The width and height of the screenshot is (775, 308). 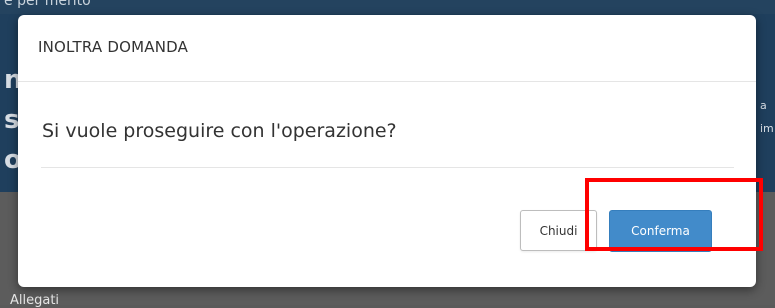 I want to click on dialog-message: Si vuole proseguire con l'operazione?, so click(x=219, y=131).